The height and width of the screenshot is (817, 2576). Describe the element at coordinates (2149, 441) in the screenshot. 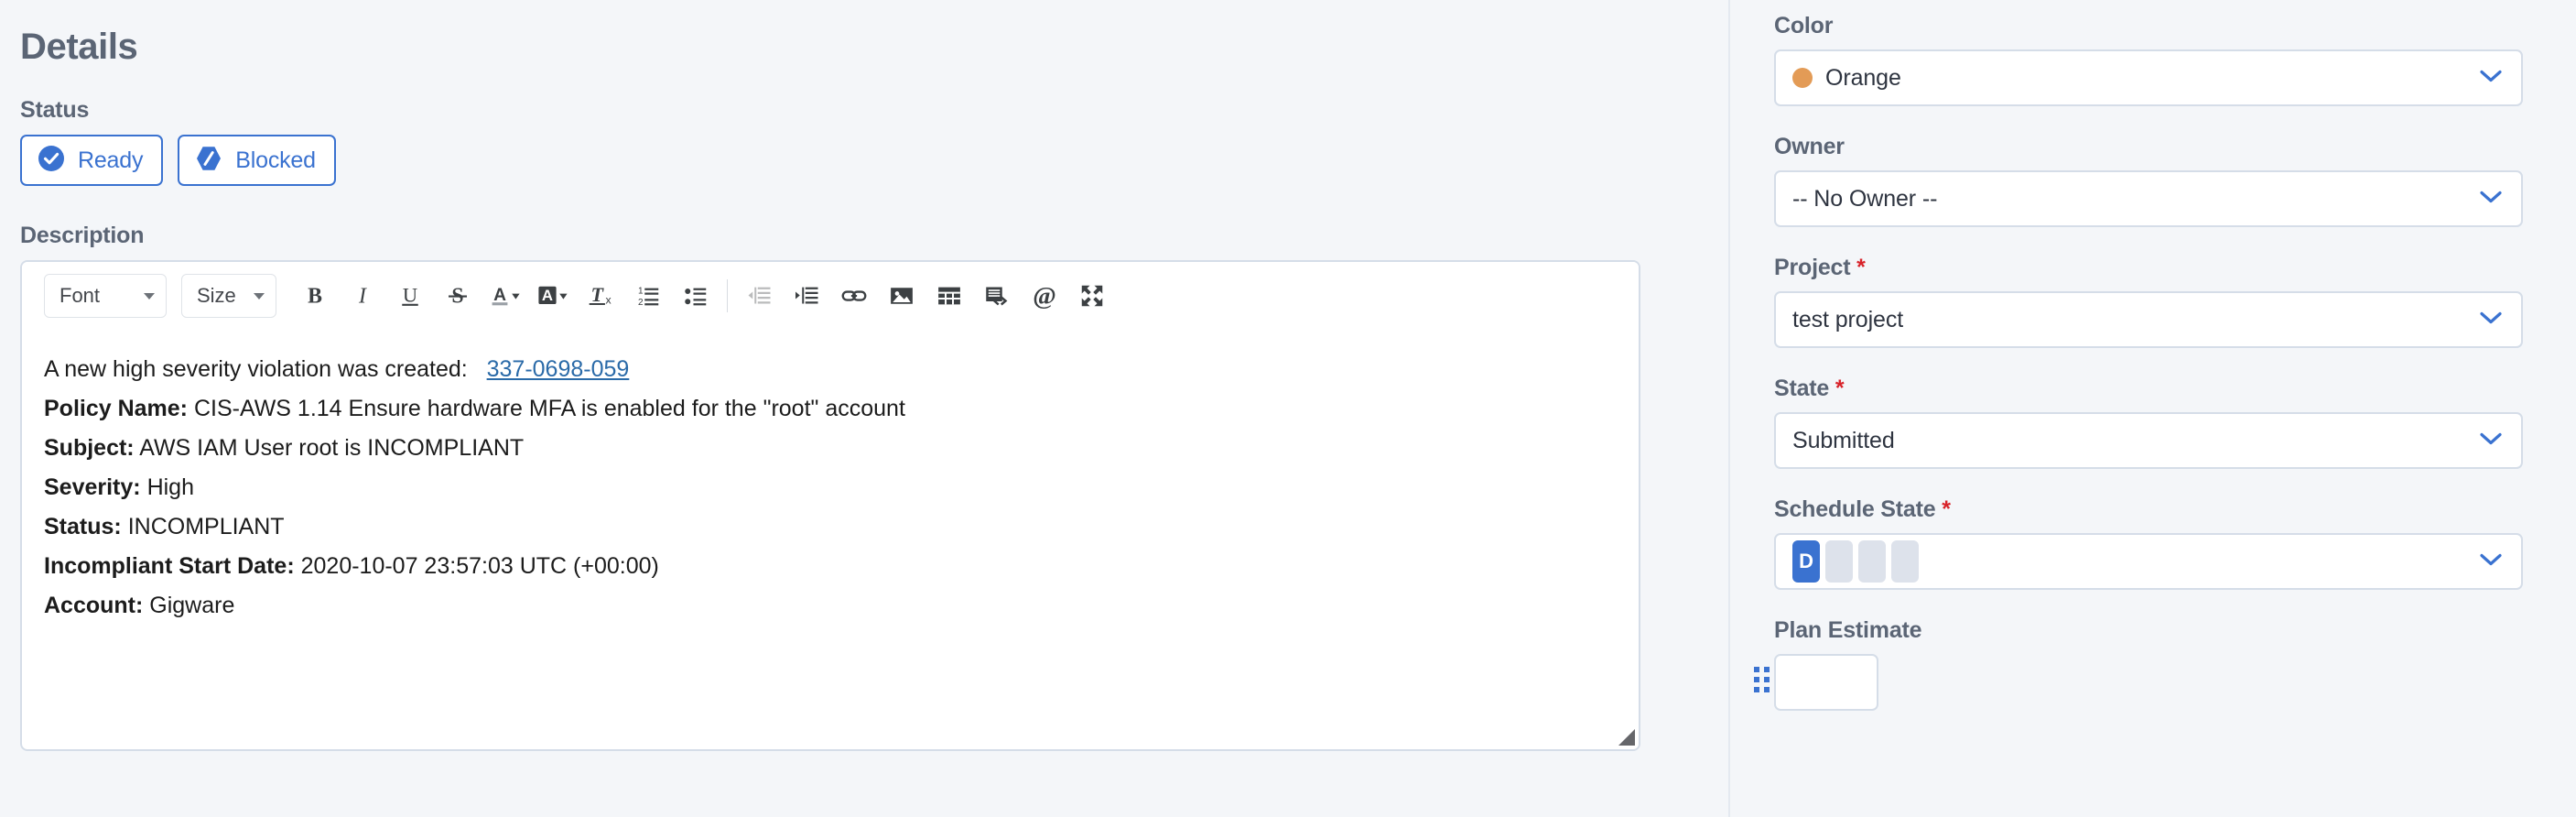

I see `state-select: Submitted` at that location.